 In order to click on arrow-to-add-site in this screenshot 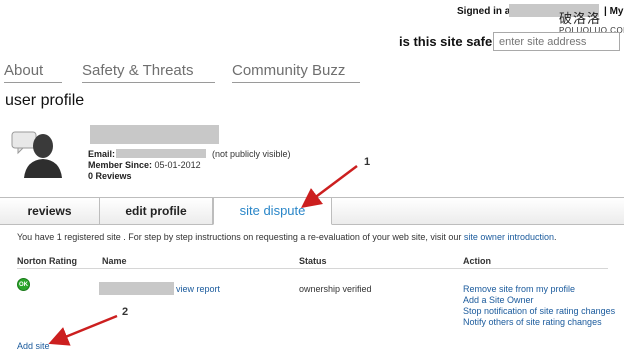, I will do `click(83, 330)`.